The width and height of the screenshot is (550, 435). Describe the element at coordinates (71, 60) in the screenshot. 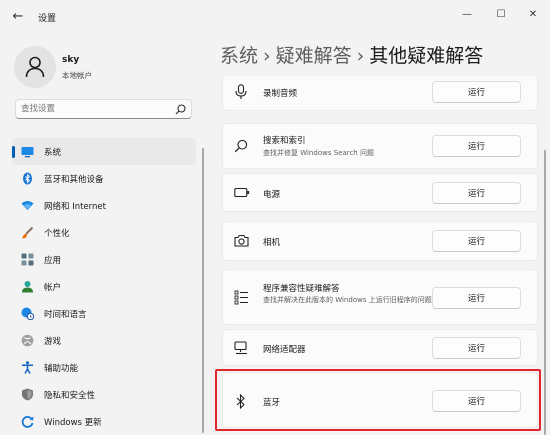

I see `profile-name: sky` at that location.